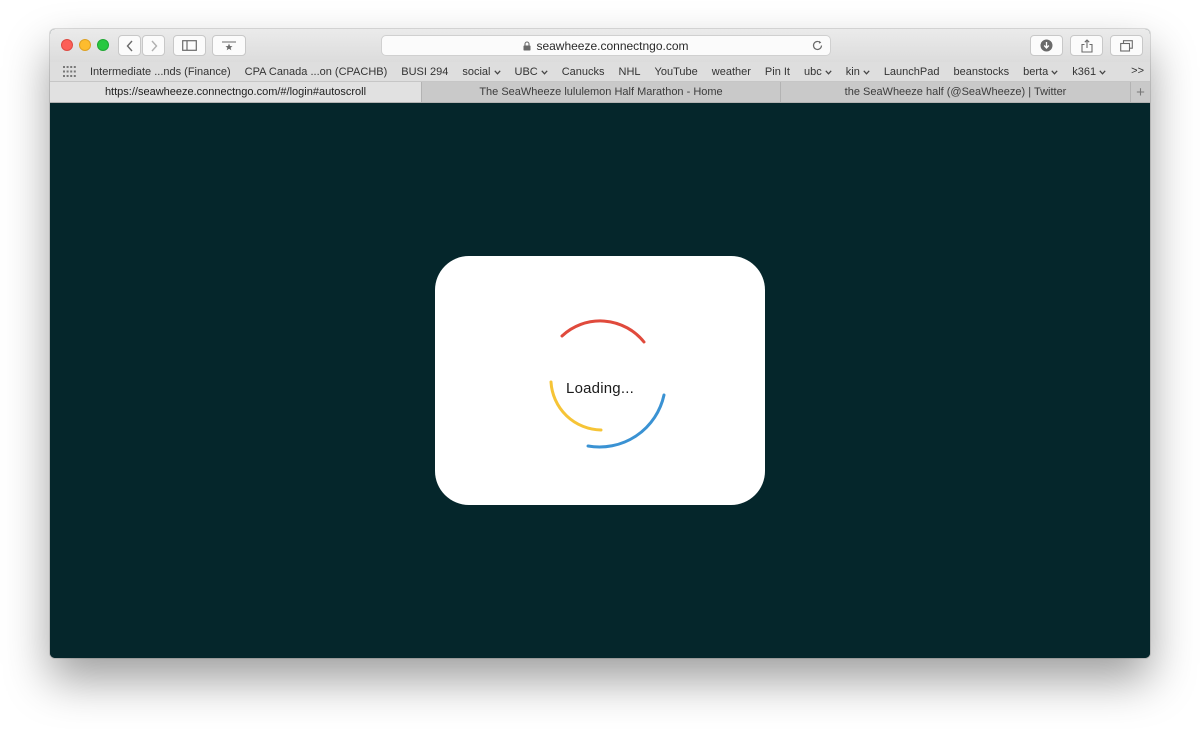  I want to click on bookmark-label: NHL, so click(629, 72).